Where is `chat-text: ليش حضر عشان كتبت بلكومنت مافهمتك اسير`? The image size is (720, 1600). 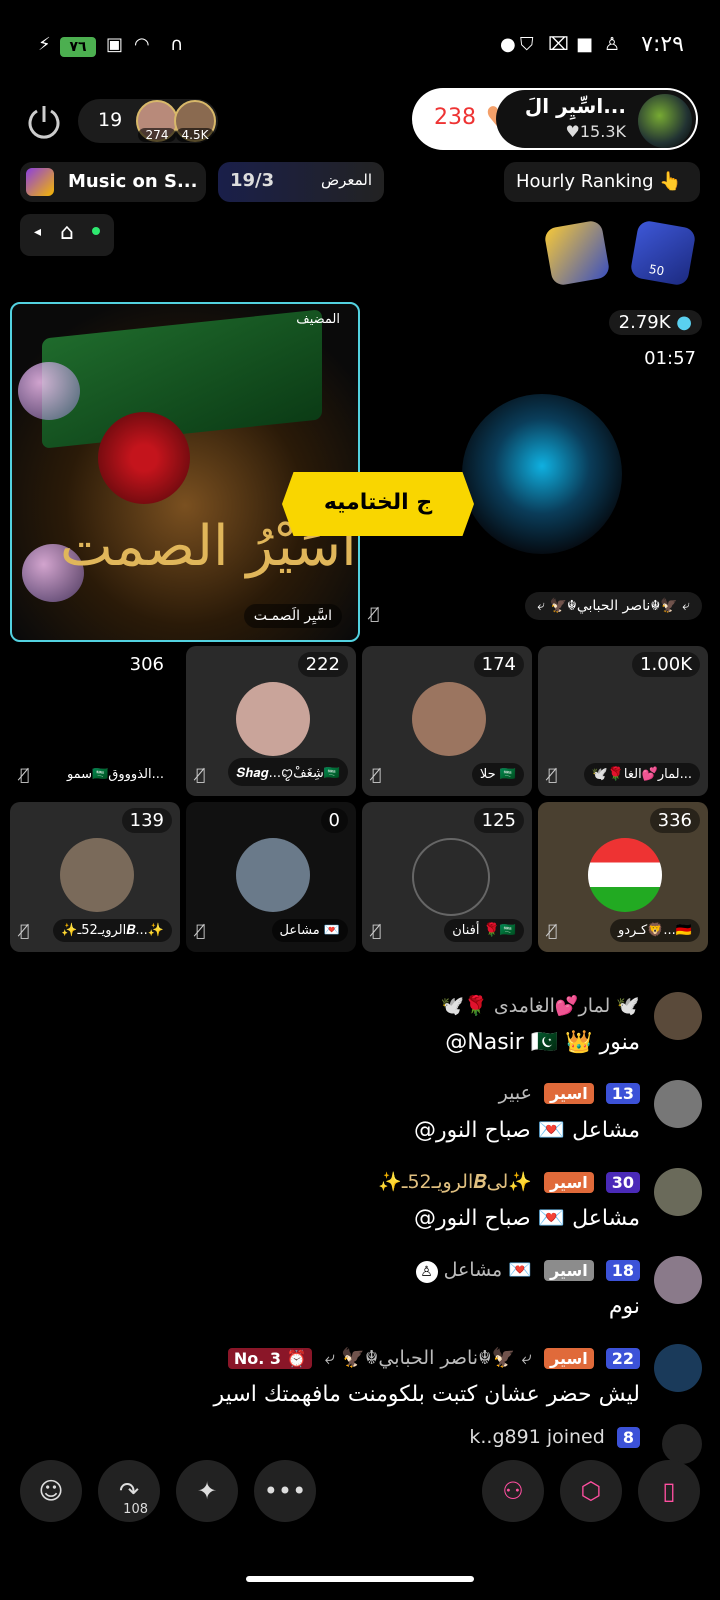 chat-text: ليش حضر عشان كتبت بلكومنت مافهمتك اسير is located at coordinates (426, 1394).